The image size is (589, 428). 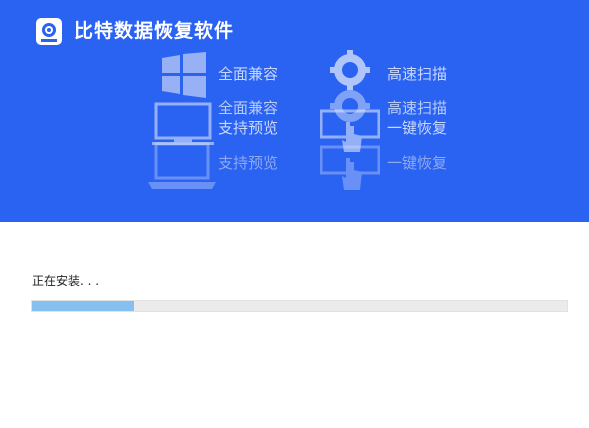 I want to click on app-title: 比特数据恢复软件, so click(x=154, y=31).